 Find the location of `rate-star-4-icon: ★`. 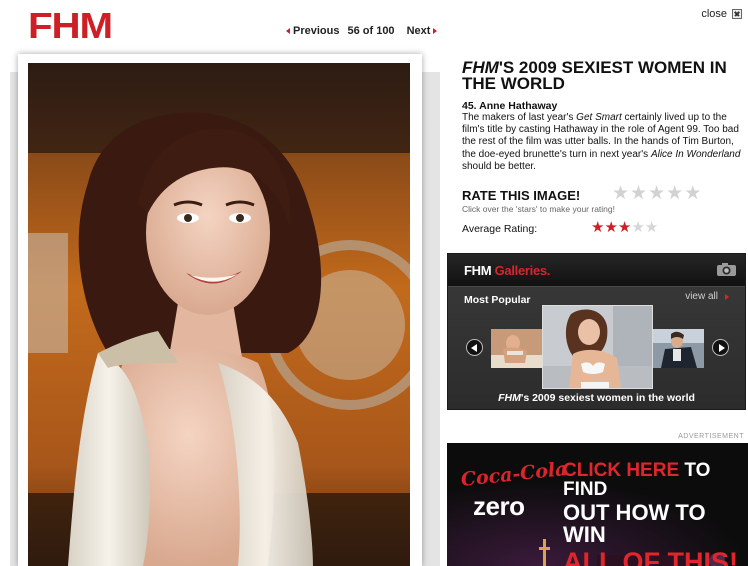

rate-star-4-icon: ★ is located at coordinates (674, 193).